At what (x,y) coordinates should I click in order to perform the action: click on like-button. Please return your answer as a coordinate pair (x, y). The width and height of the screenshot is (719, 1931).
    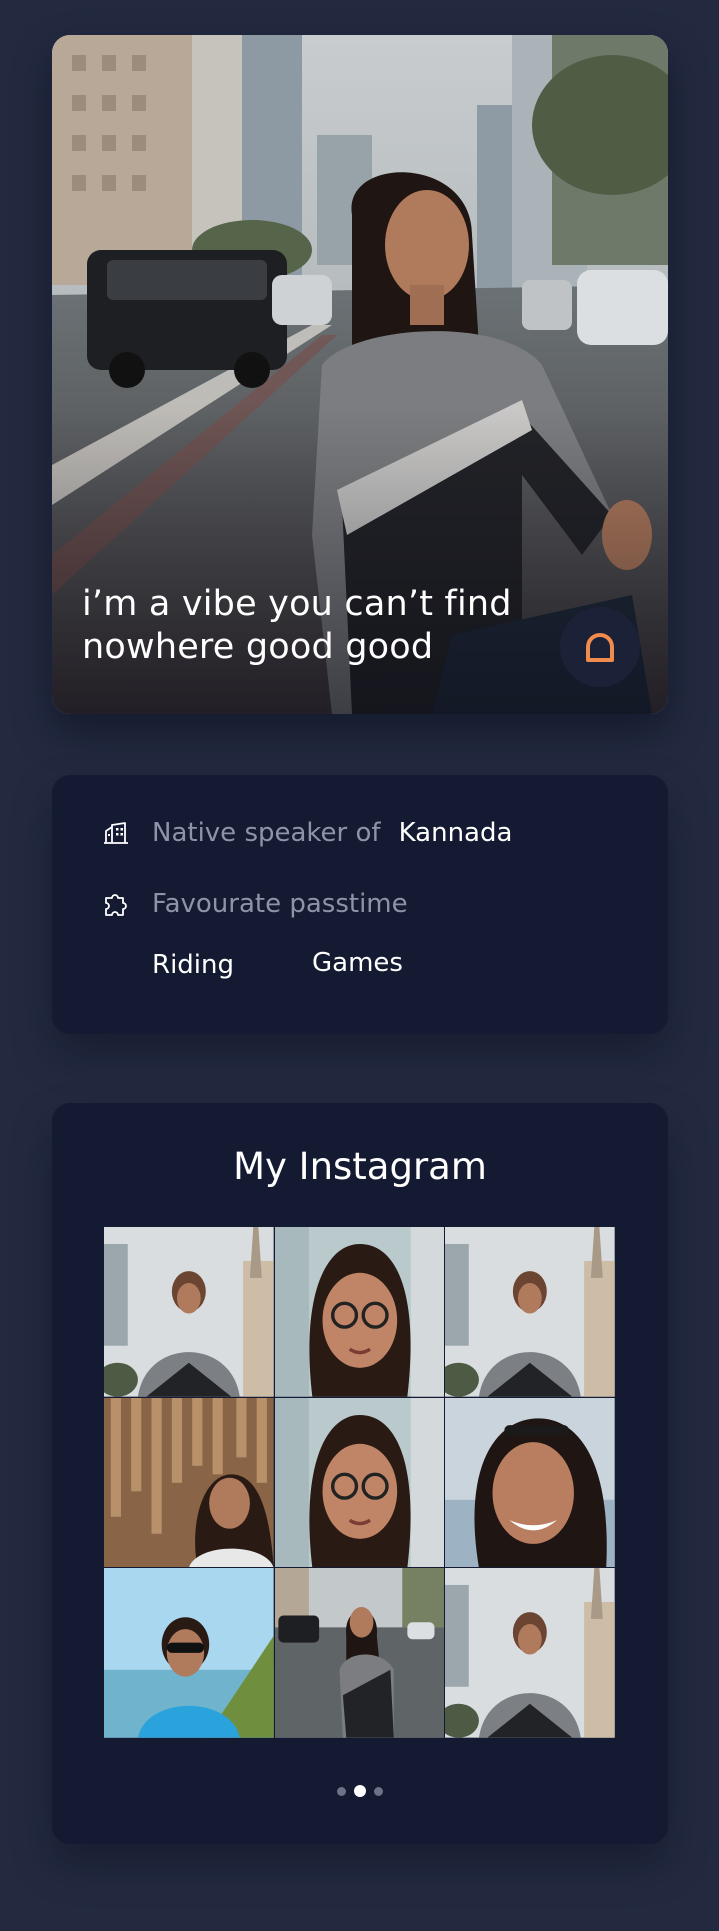
    Looking at the image, I should click on (600, 647).